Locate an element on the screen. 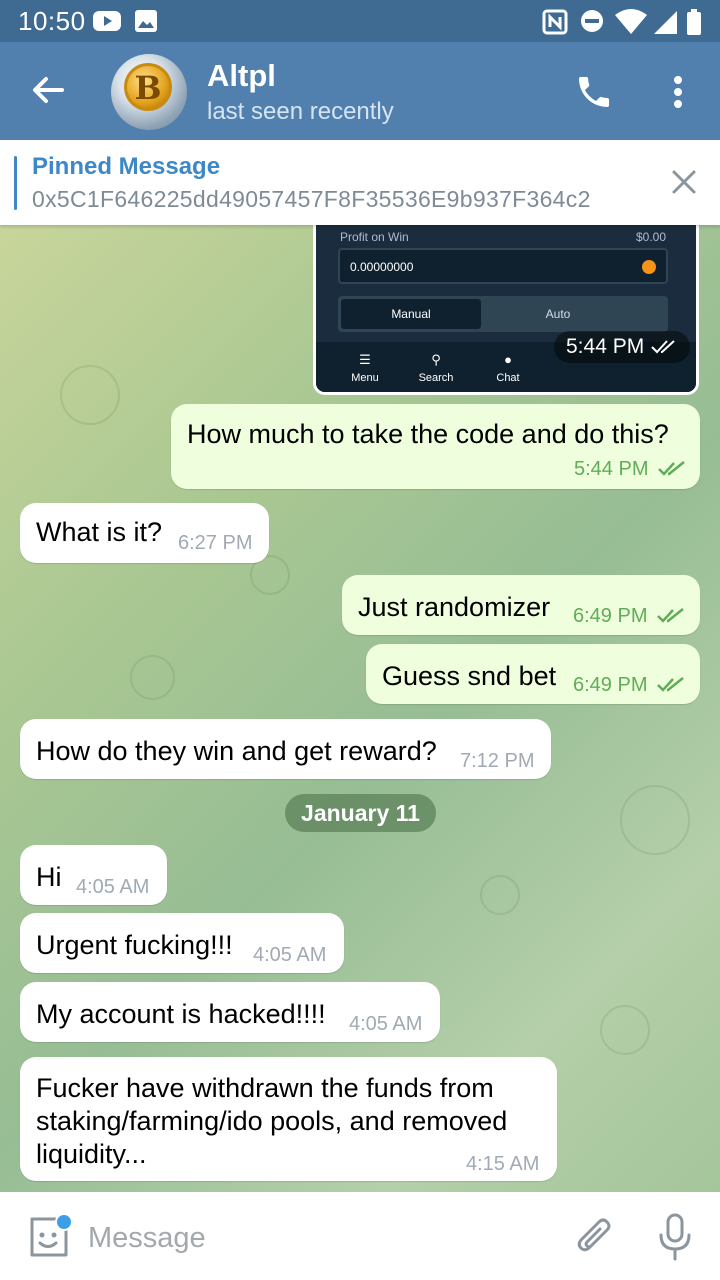  menu-icon: ☰ is located at coordinates (365, 359).